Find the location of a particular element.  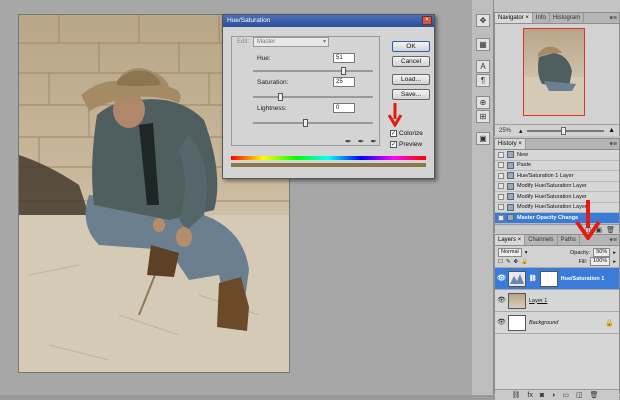

eyedropper-plus-icon: ✒ is located at coordinates (361, 141).